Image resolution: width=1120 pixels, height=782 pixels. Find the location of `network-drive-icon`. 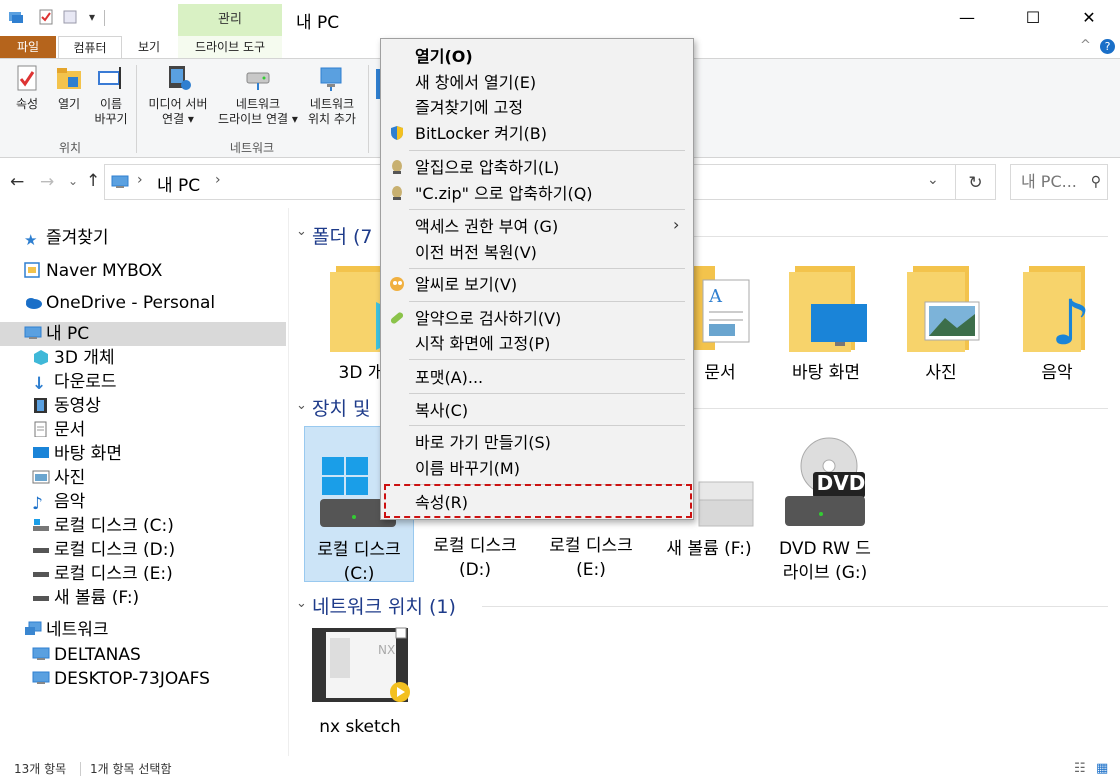

network-drive-icon is located at coordinates (258, 81).